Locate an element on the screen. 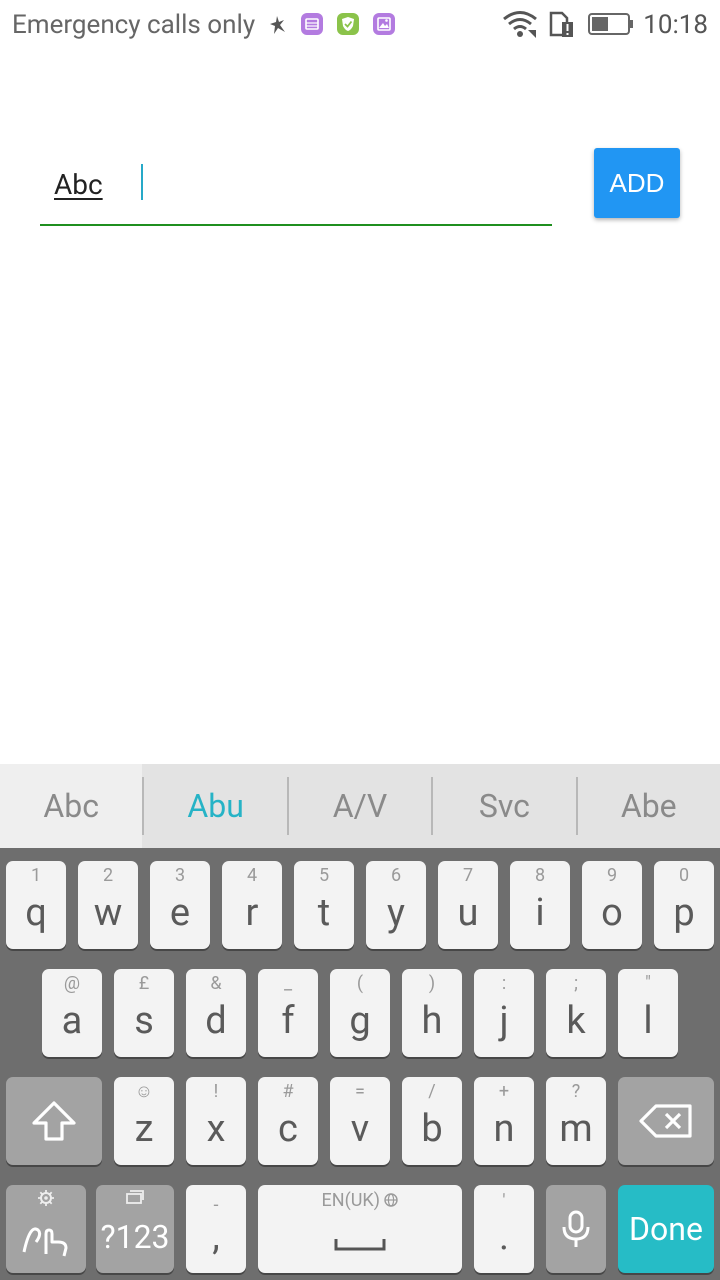 The width and height of the screenshot is (720, 1280). gallery-app-icon is located at coordinates (384, 26).